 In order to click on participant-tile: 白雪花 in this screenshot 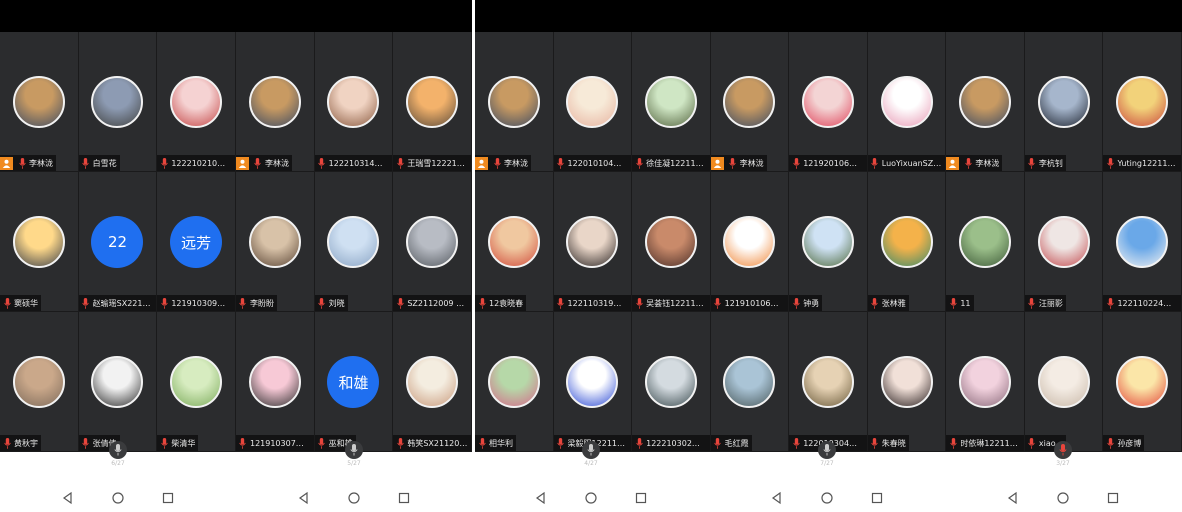, I will do `click(118, 102)`.